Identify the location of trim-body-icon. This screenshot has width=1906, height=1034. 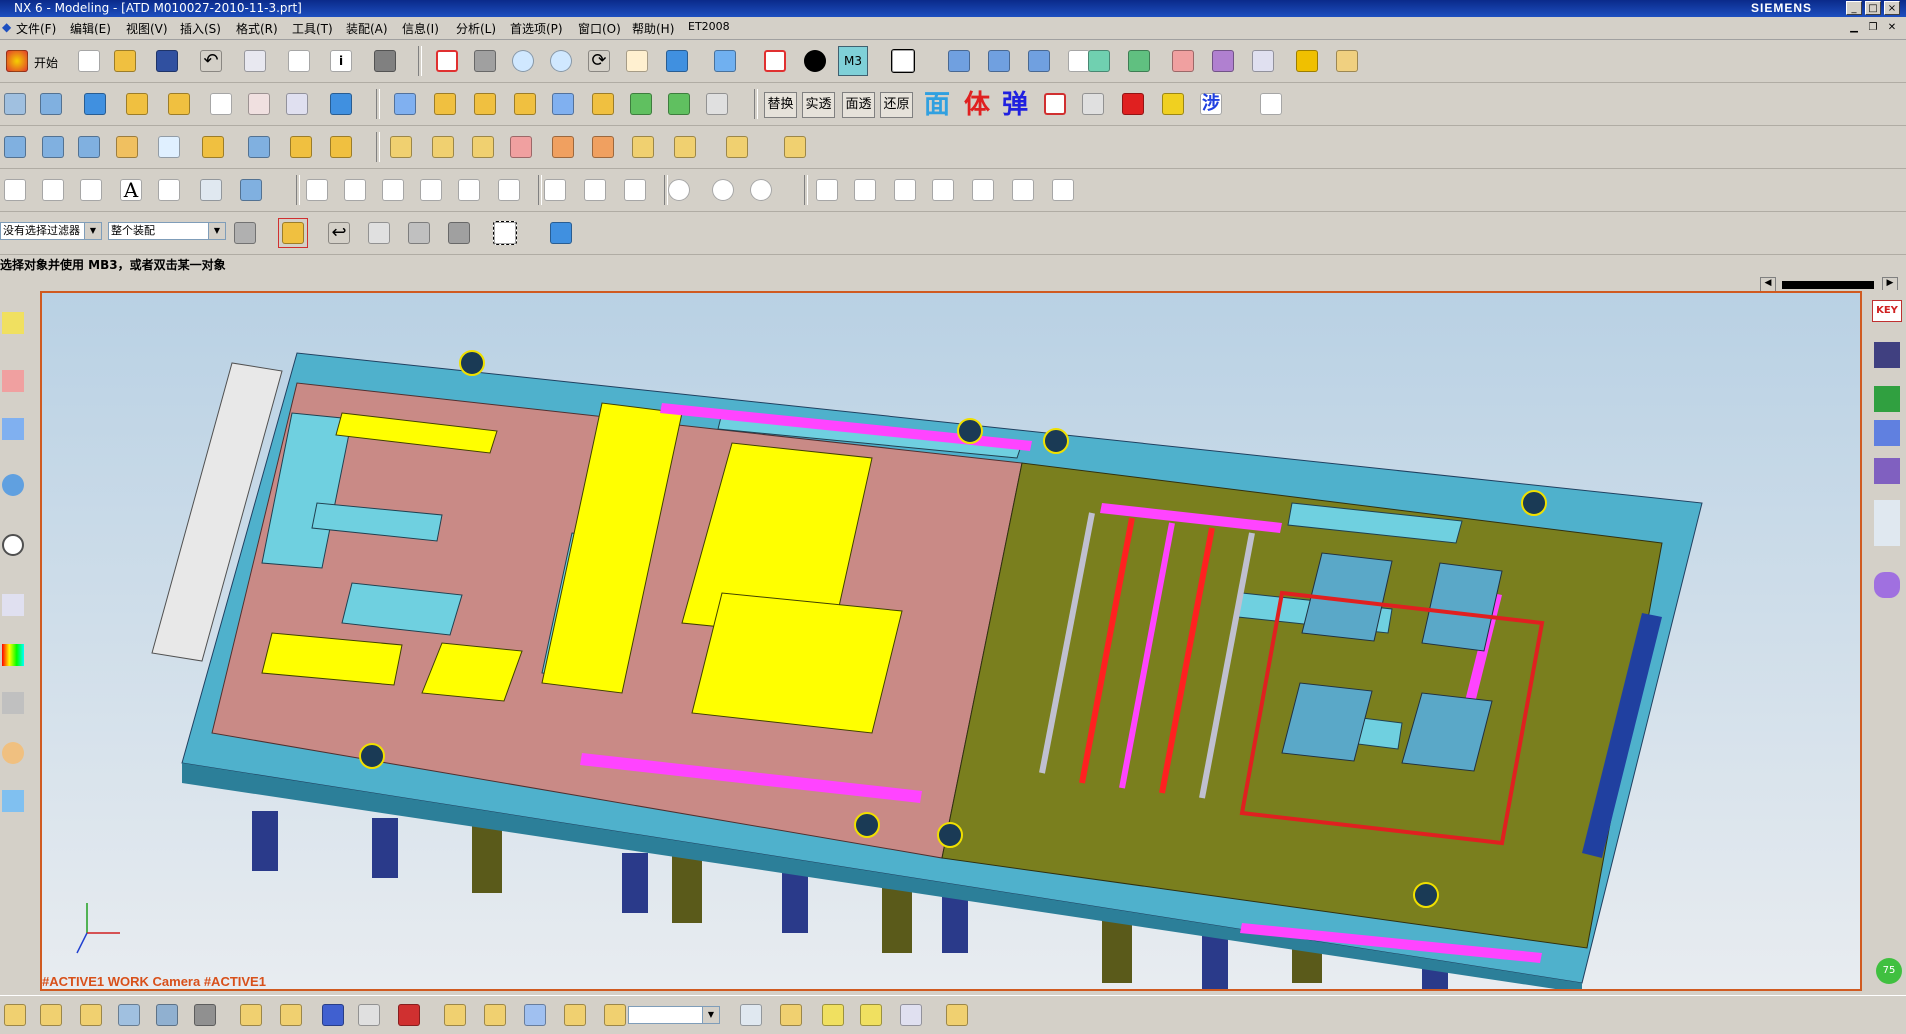
(259, 147).